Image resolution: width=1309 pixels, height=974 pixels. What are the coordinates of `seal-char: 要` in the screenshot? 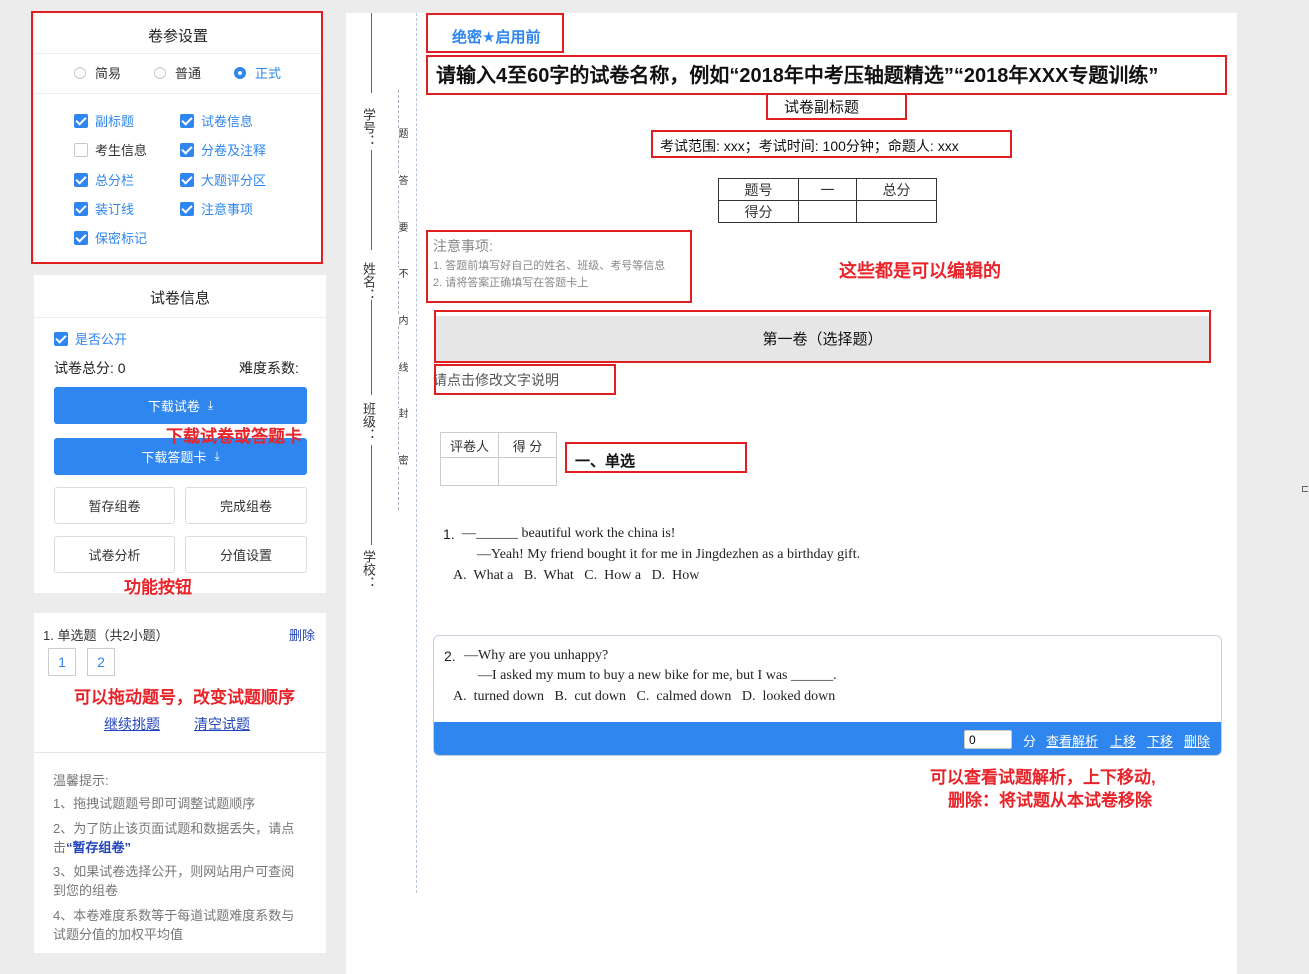 It's located at (401, 227).